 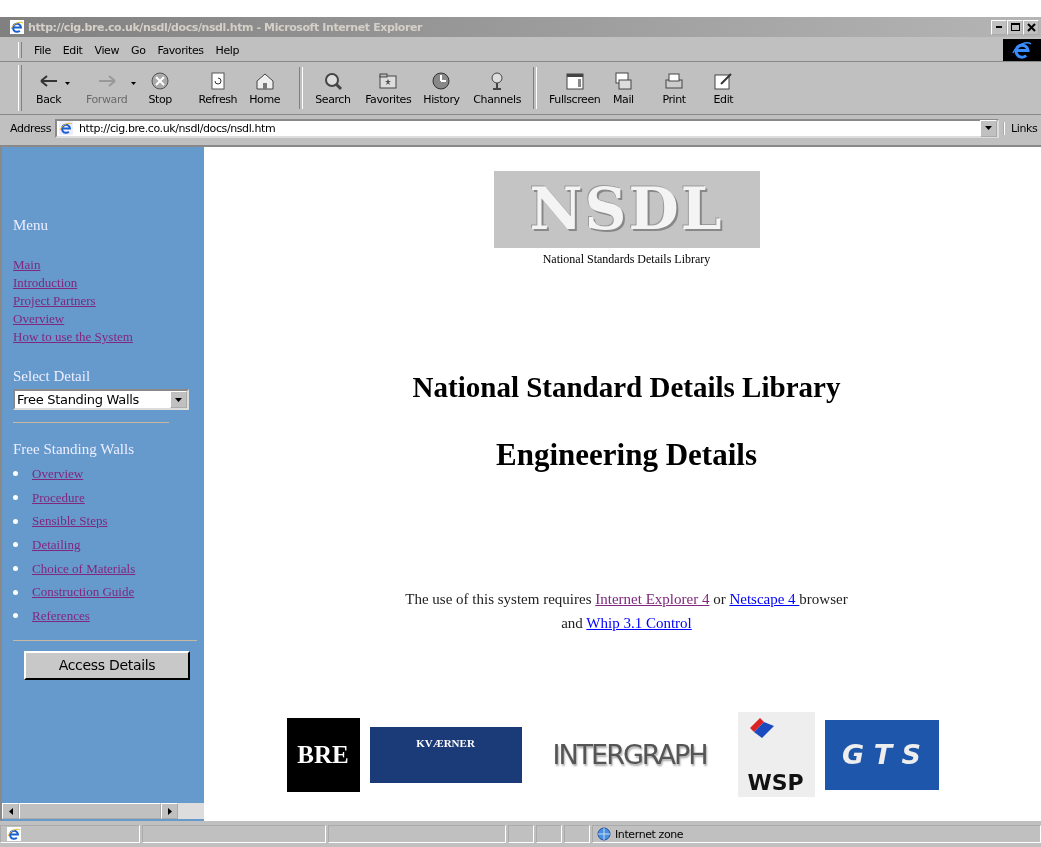 What do you see at coordinates (629, 755) in the screenshot?
I see `intergraph-logo: INTERGRAPH` at bounding box center [629, 755].